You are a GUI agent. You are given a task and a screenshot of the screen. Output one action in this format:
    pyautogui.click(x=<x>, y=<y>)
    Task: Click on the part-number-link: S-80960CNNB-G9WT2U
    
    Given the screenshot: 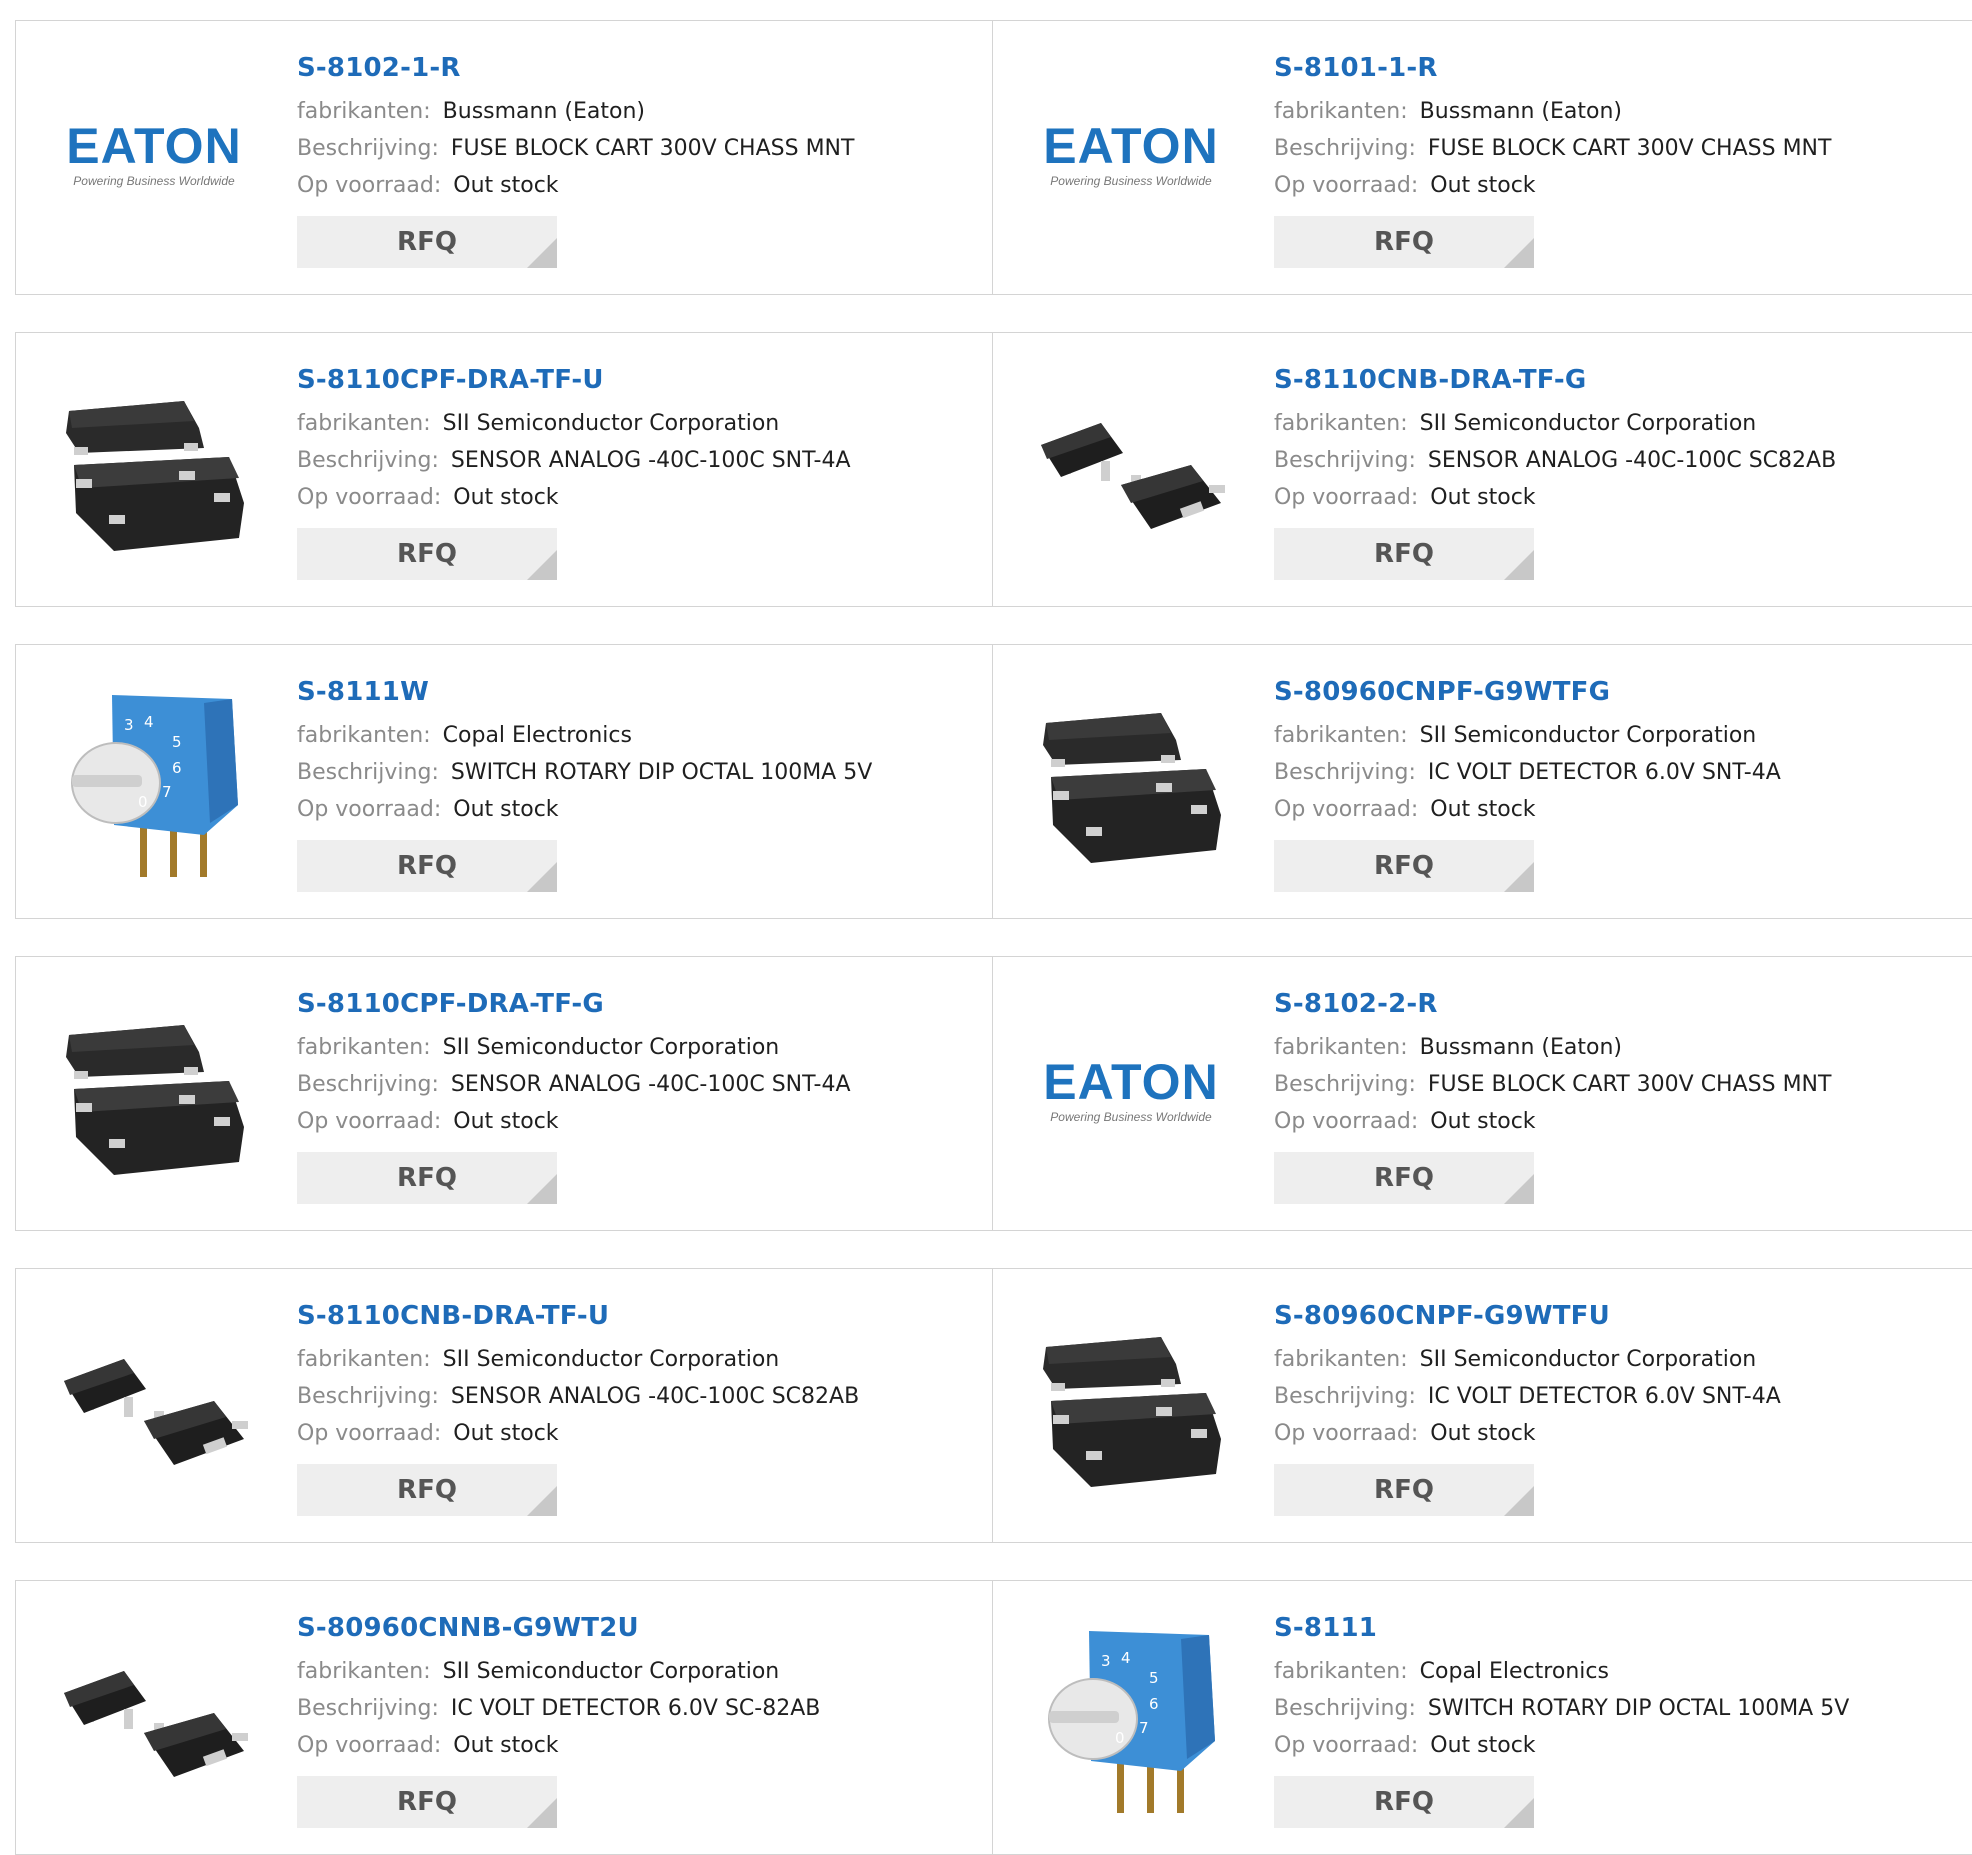 What is the action you would take?
    pyautogui.click(x=639, y=1628)
    